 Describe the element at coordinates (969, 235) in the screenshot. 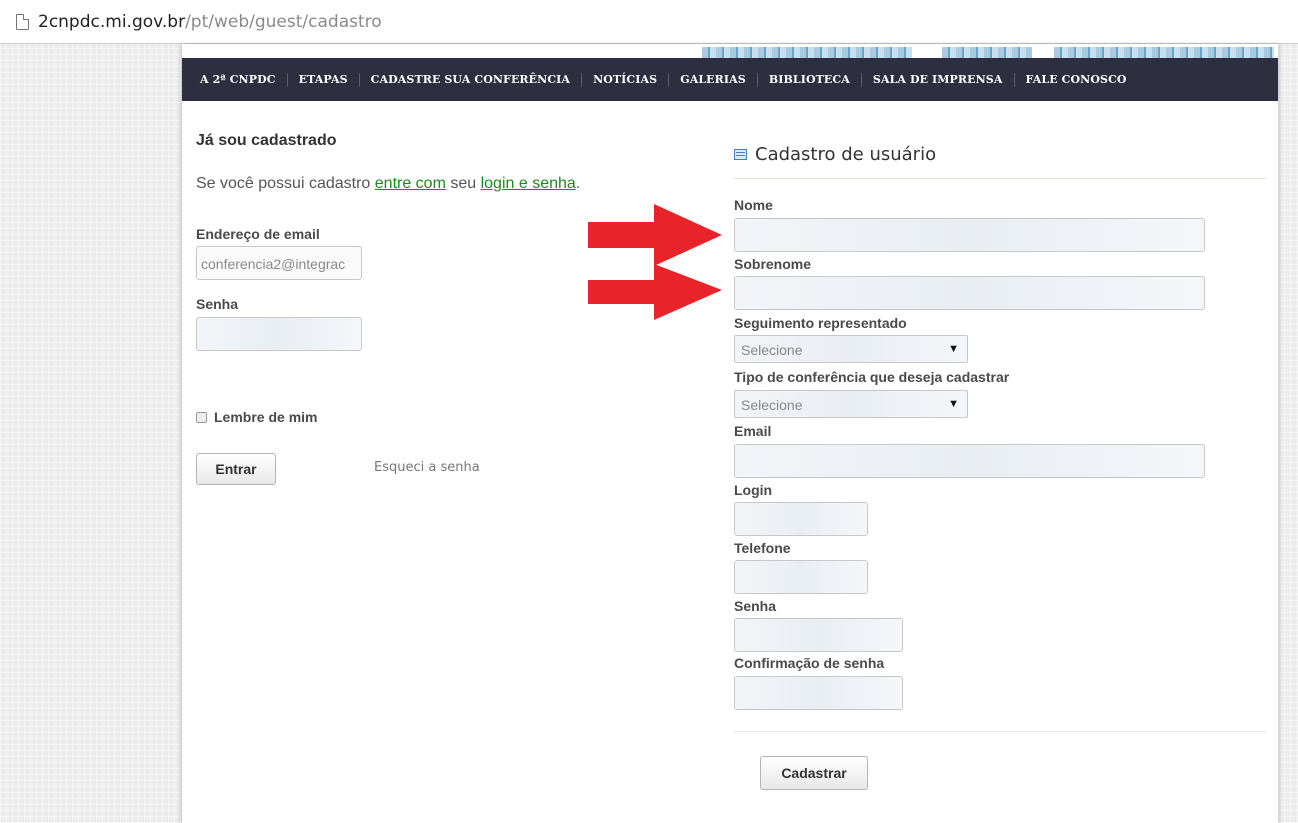

I see `nome-input` at that location.